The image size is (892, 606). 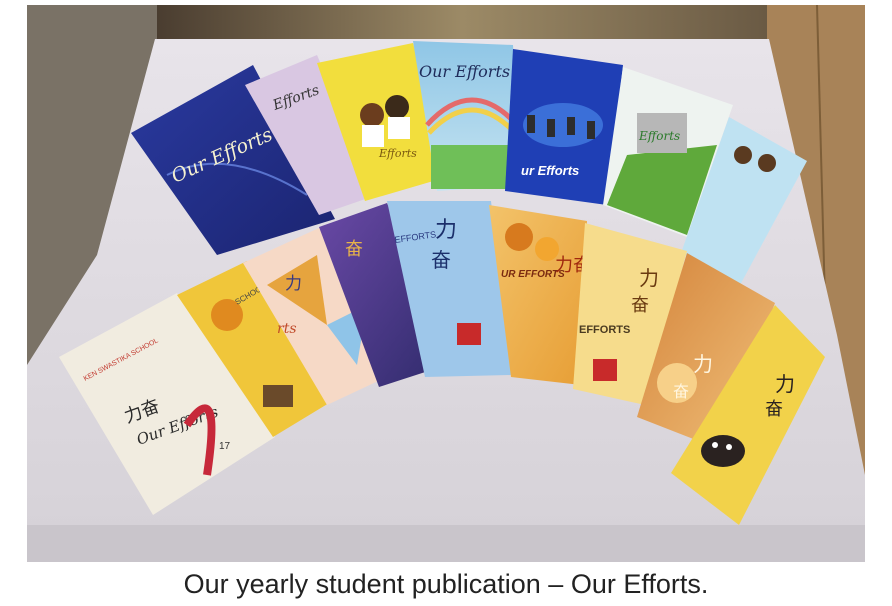 What do you see at coordinates (446, 543) in the screenshot?
I see `table-edge` at bounding box center [446, 543].